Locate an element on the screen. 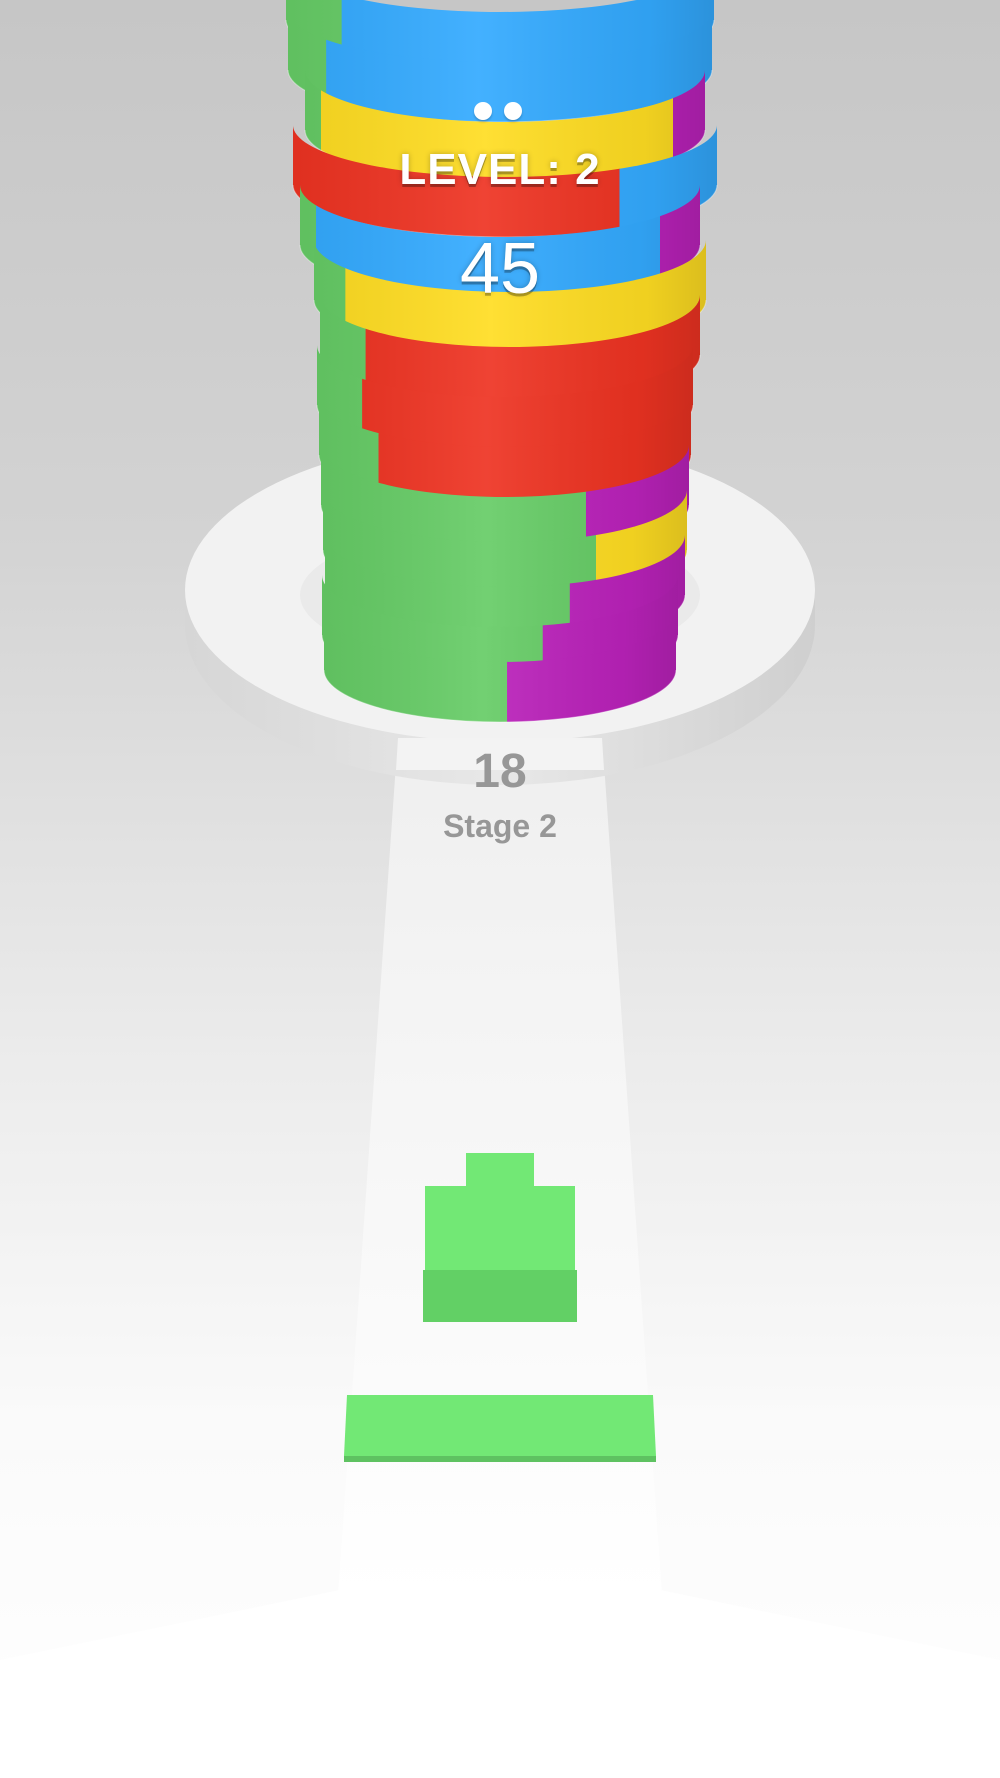 This screenshot has height=1778, width=1000. progress-dots is located at coordinates (500, 111).